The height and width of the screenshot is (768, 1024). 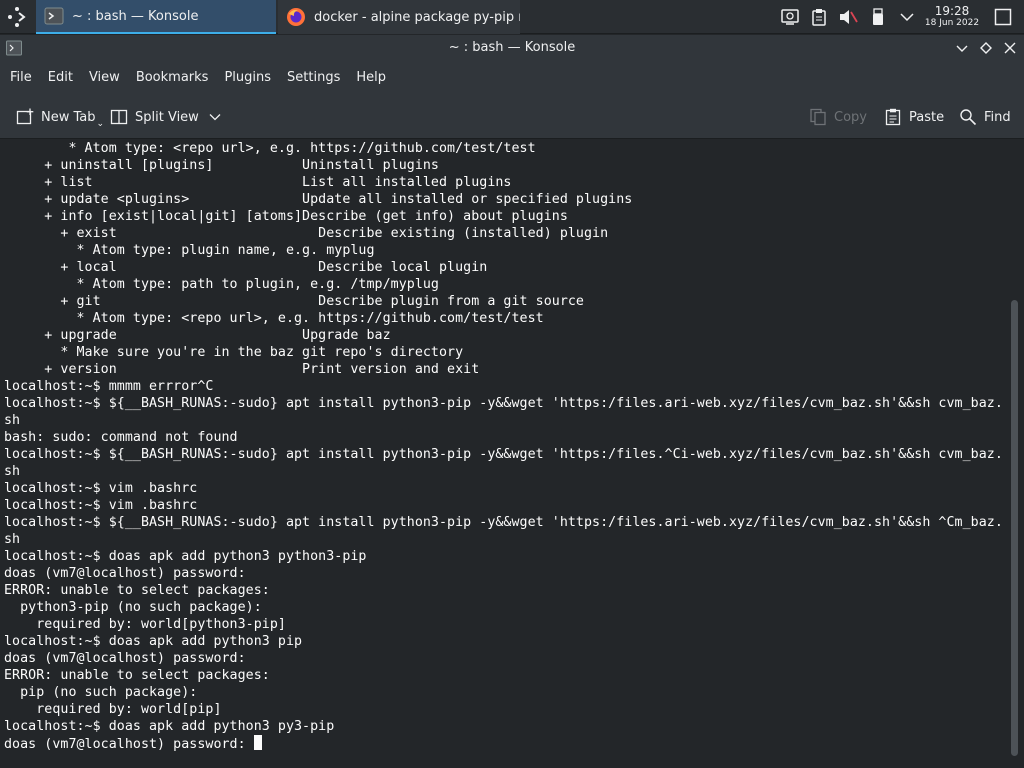 I want to click on new-tab-menu-indicator: ⌄, so click(x=100, y=124).